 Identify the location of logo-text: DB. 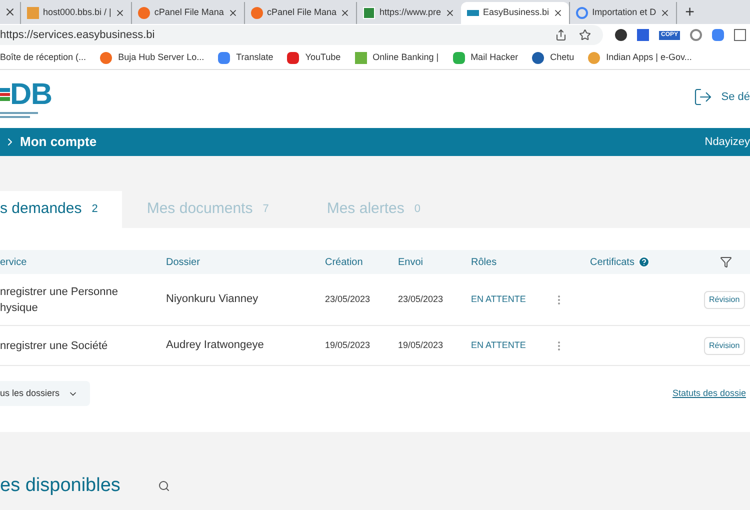
(31, 95).